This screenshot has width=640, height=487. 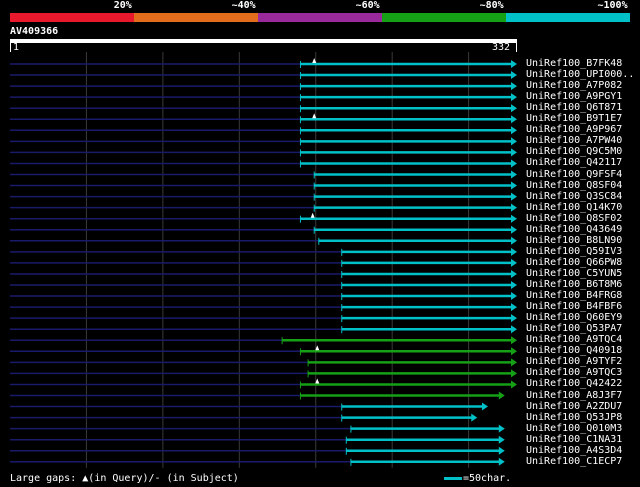 I want to click on hit-label: UniRef100_A9PGY1, so click(x=574, y=96).